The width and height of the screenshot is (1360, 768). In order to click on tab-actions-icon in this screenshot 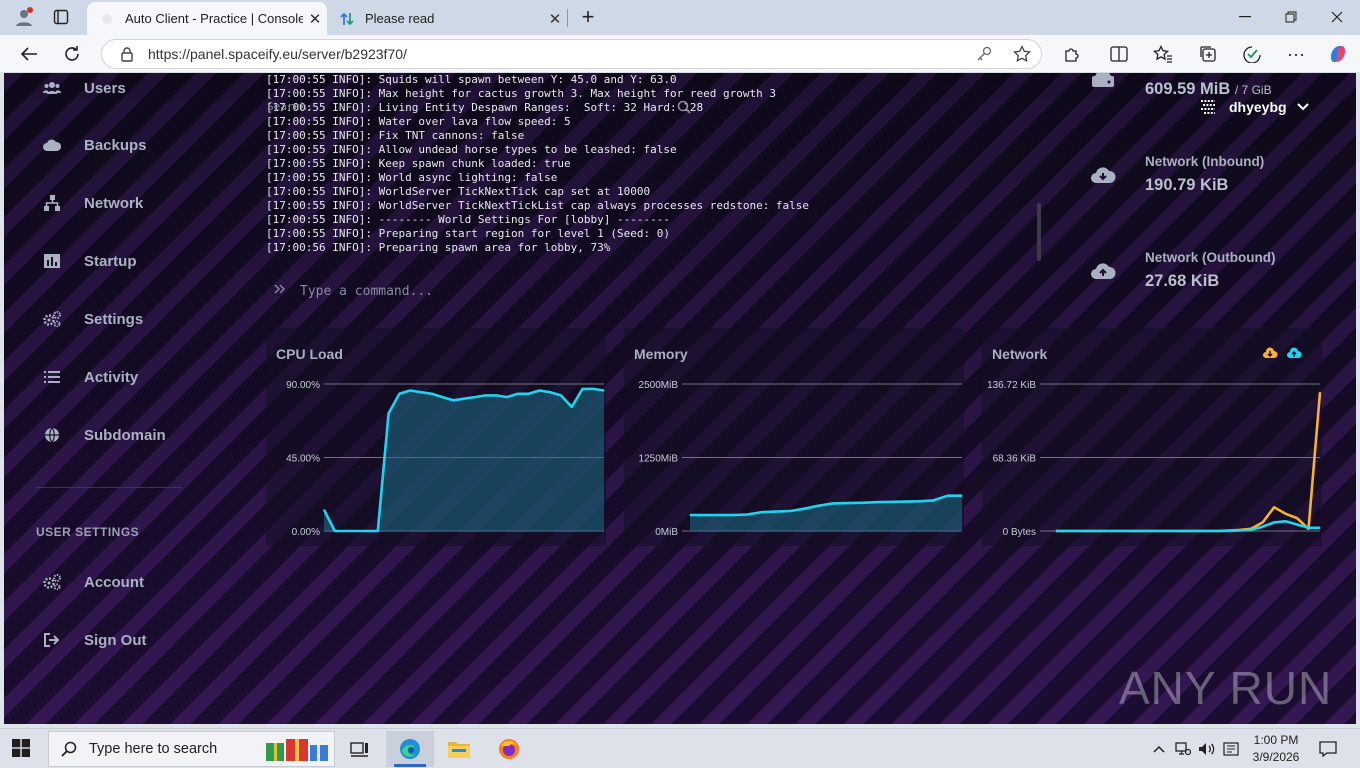, I will do `click(61, 17)`.